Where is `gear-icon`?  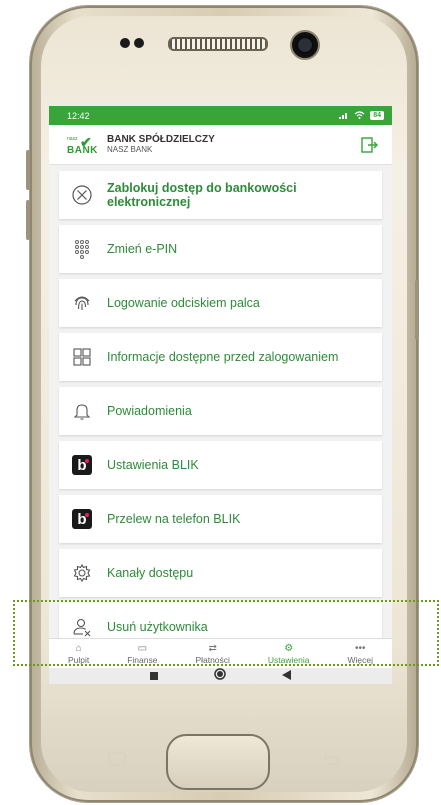
gear-icon is located at coordinates (82, 573).